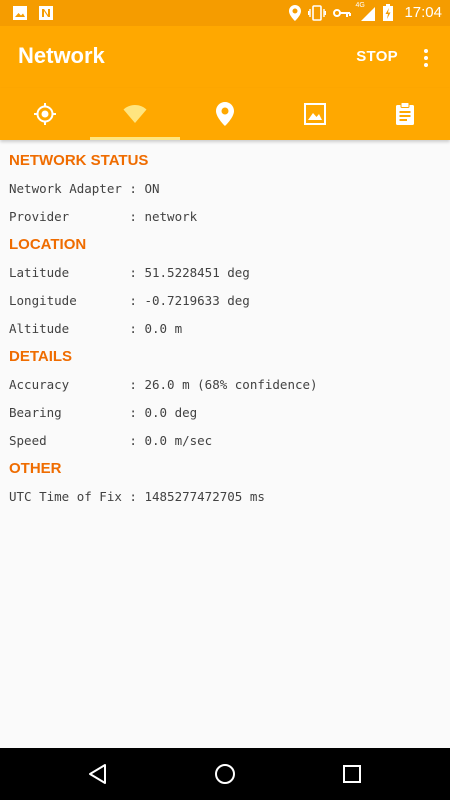  I want to click on status-time: 17:04, so click(423, 12).